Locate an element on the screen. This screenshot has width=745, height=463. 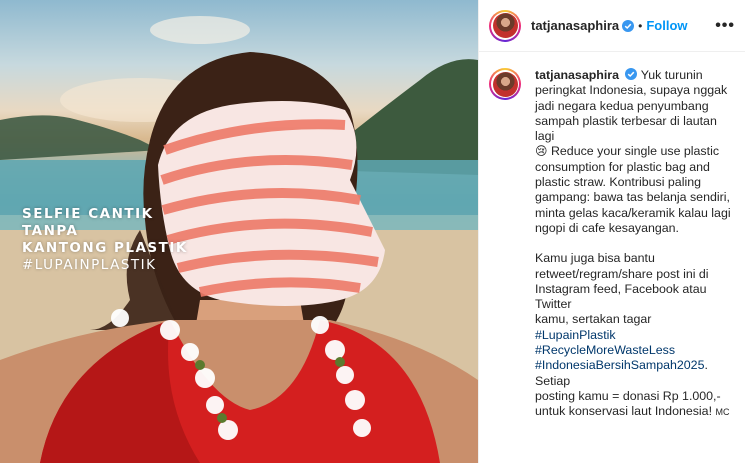
post-header: tatjanasaphira • Follow ••• is located at coordinates (612, 26).